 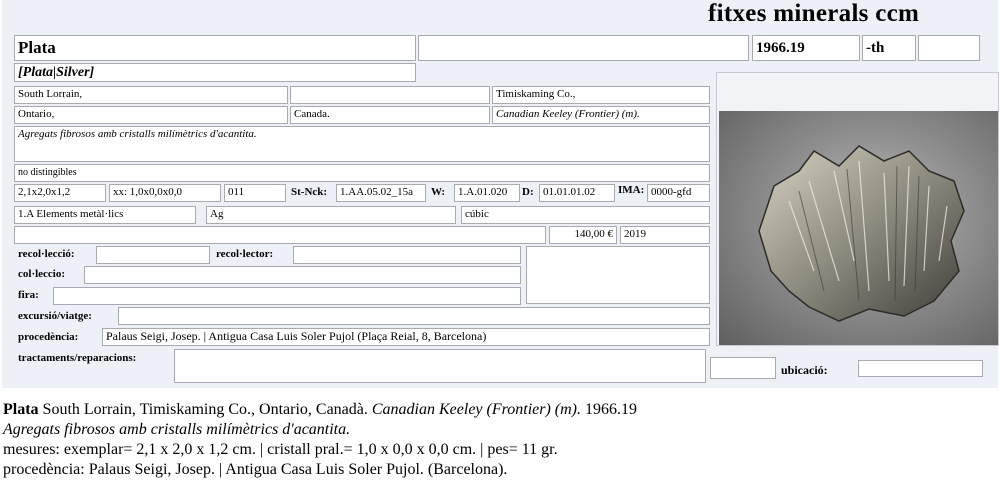 What do you see at coordinates (806, 48) in the screenshot?
I see `catalog-number-field: 1966.19` at bounding box center [806, 48].